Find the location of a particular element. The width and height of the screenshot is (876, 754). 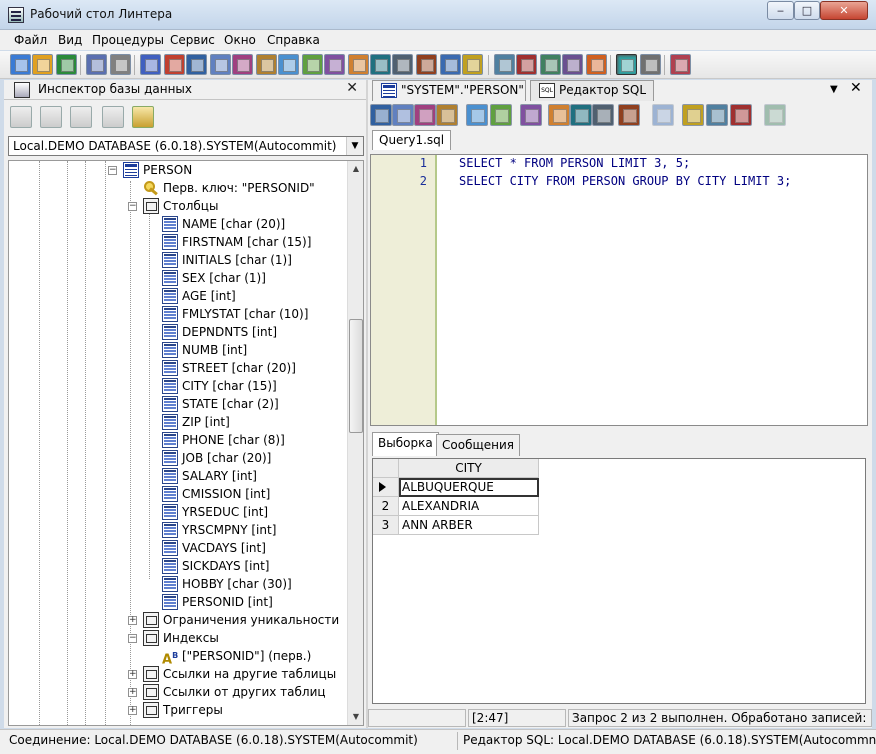

tree-collapse-indexes: − is located at coordinates (132, 638).